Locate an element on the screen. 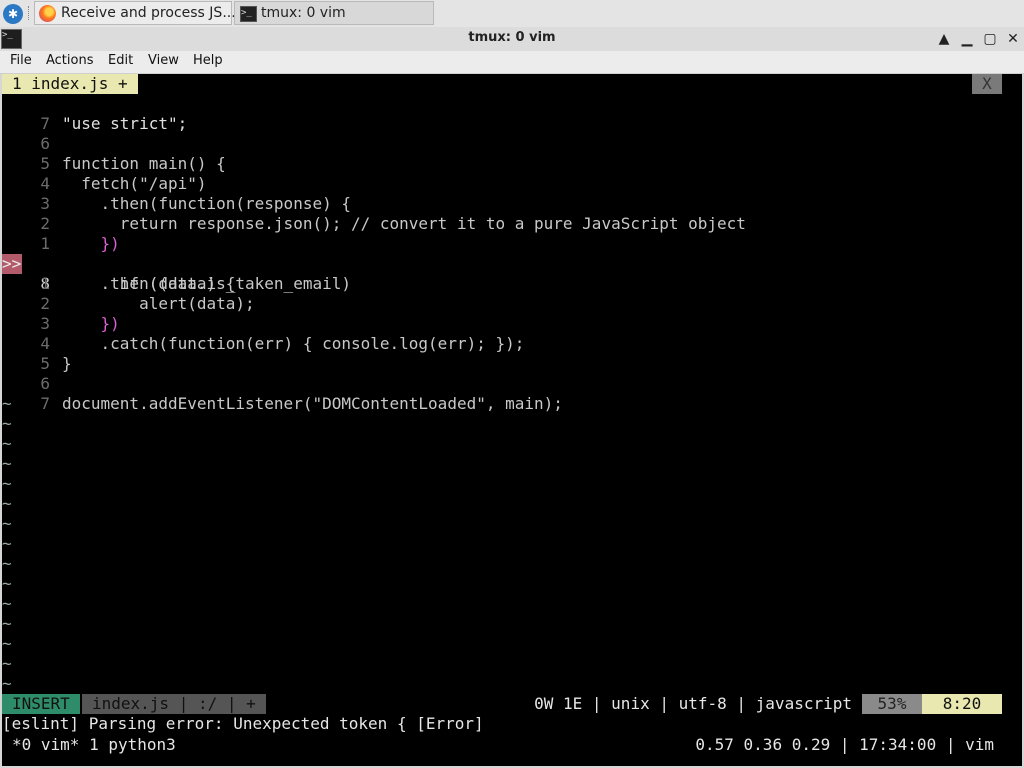  code-line: 7 "use strict"; is located at coordinates (94, 113).